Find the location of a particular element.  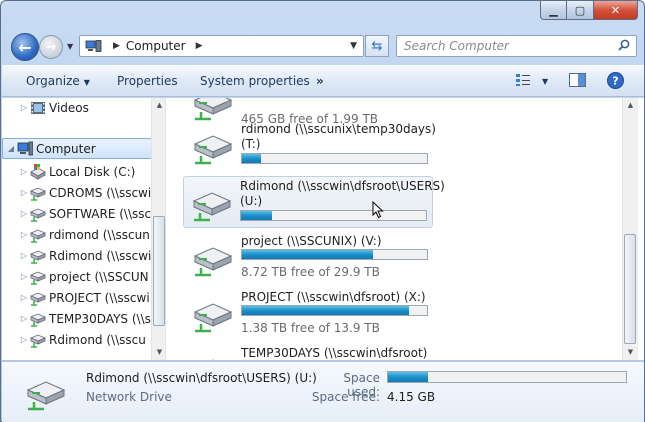

address-dropdown-icon: ▼ is located at coordinates (353, 46).